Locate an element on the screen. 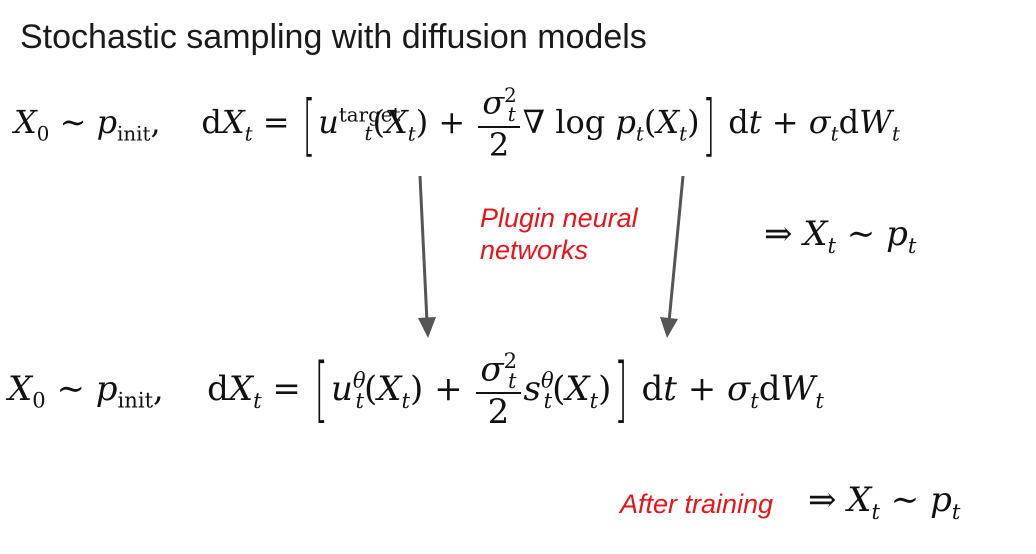  arrow-left-head is located at coordinates (427, 327).